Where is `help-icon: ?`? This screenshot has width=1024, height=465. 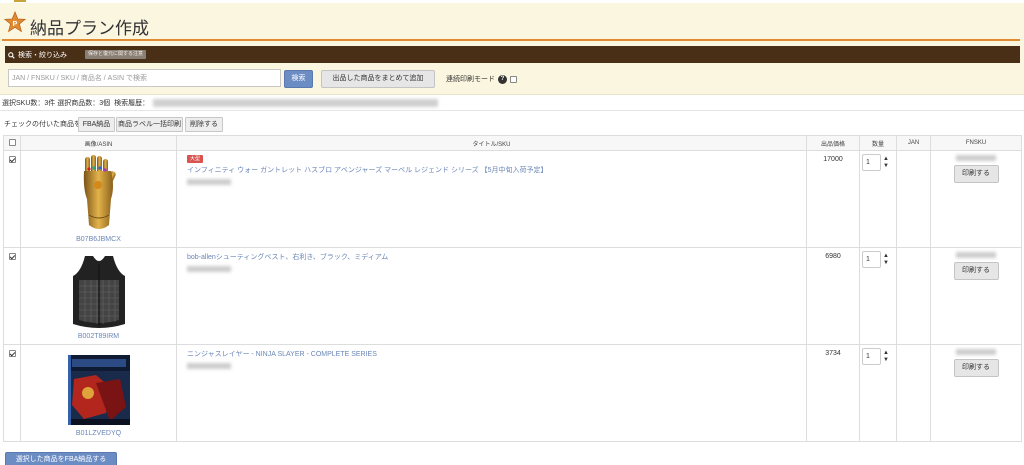
help-icon: ? is located at coordinates (502, 79).